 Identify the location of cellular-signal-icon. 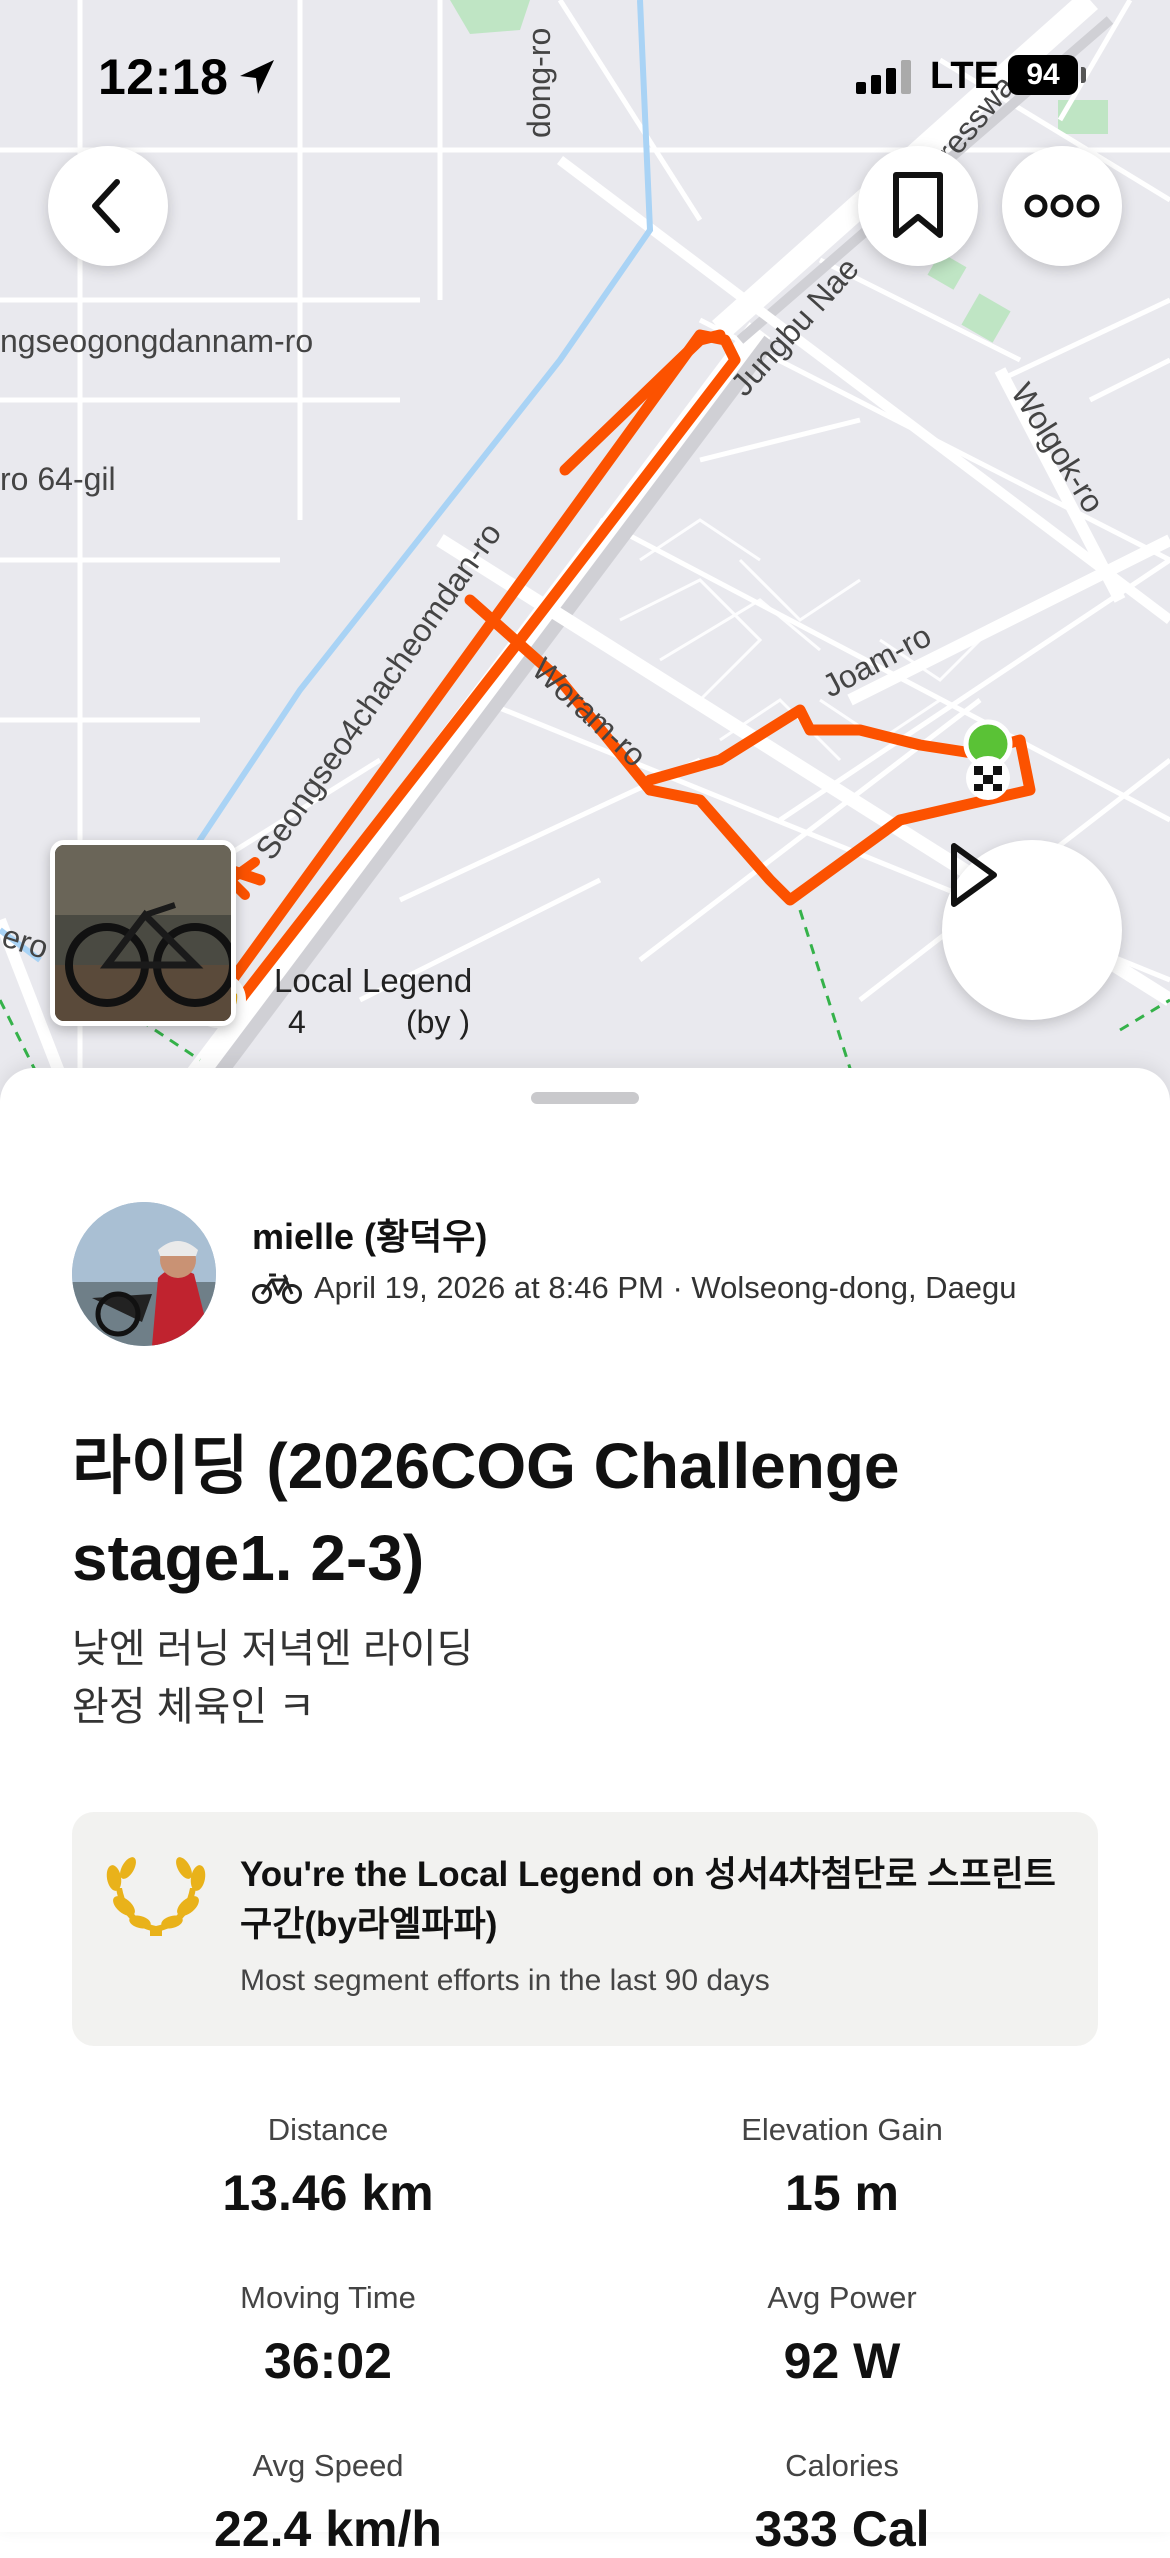
(886, 79).